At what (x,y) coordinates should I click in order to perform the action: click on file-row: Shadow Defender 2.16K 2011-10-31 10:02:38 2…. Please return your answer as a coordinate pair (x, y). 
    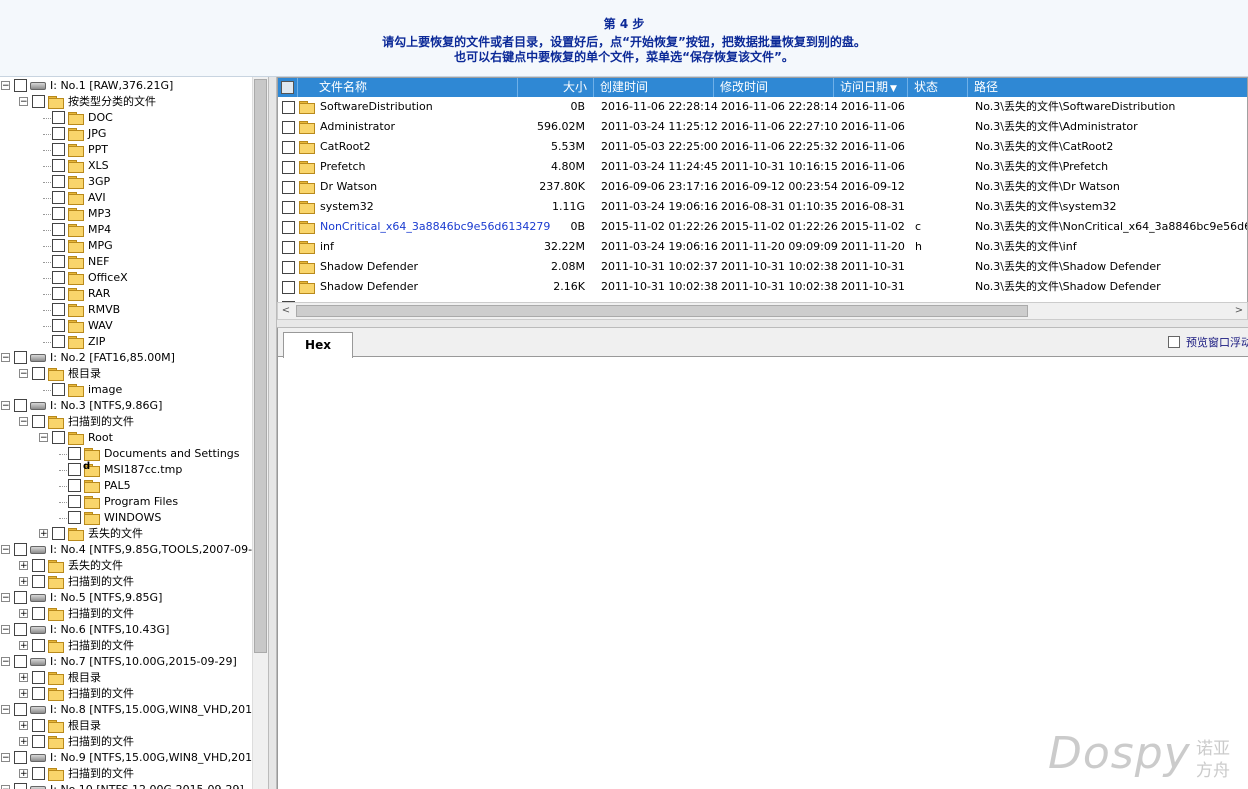
    Looking at the image, I should click on (762, 287).